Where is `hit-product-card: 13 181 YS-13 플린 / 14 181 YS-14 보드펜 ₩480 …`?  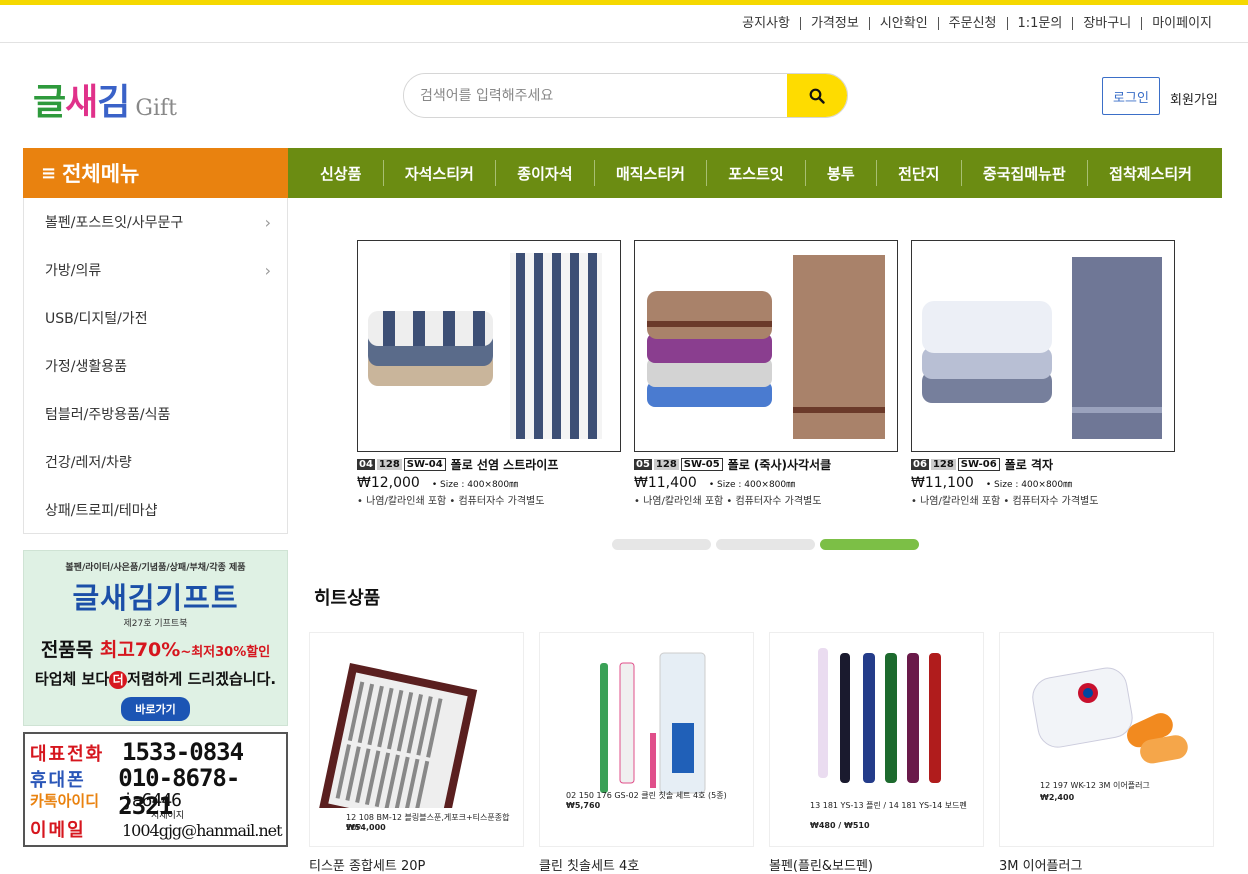 hit-product-card: 13 181 YS-13 플린 / 14 181 YS-14 보드펜 ₩480 … is located at coordinates (876, 739).